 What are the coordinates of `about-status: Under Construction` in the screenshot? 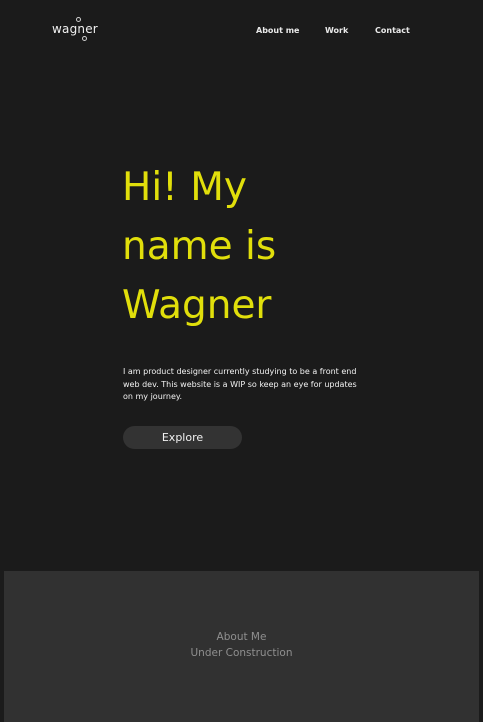 It's located at (241, 653).